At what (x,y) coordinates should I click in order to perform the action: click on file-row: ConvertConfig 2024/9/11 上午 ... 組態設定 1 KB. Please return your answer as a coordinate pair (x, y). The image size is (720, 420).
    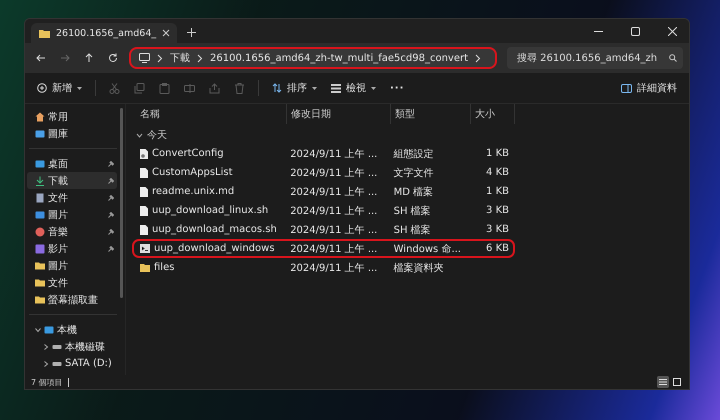
    Looking at the image, I should click on (323, 153).